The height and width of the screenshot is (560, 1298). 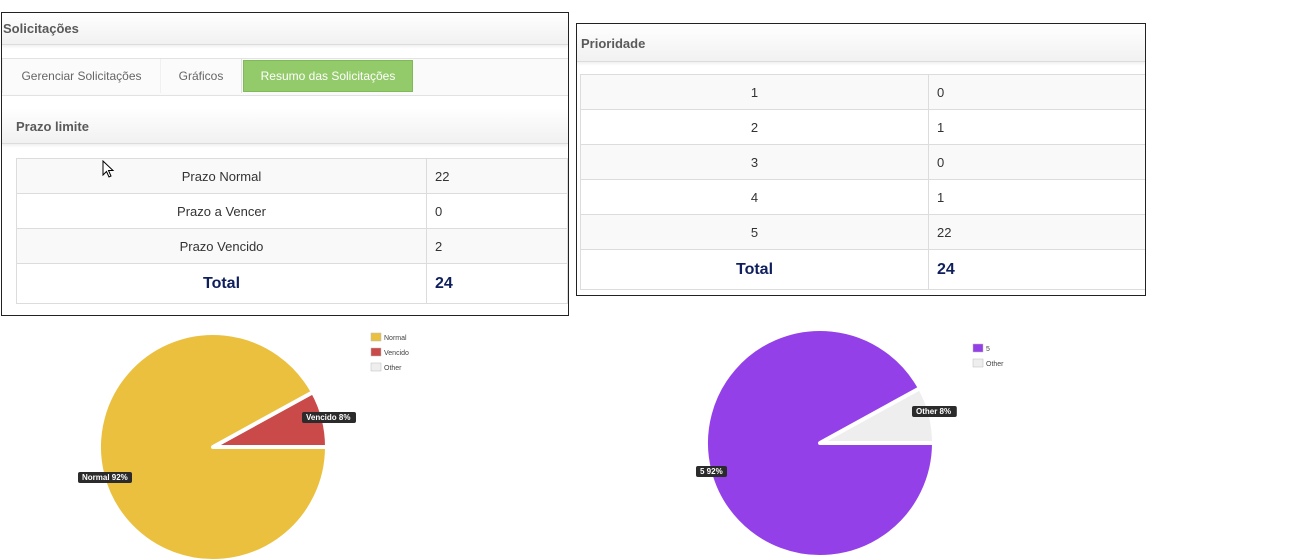 I want to click on pie-label-vencido: Vencido 8%, so click(x=329, y=417).